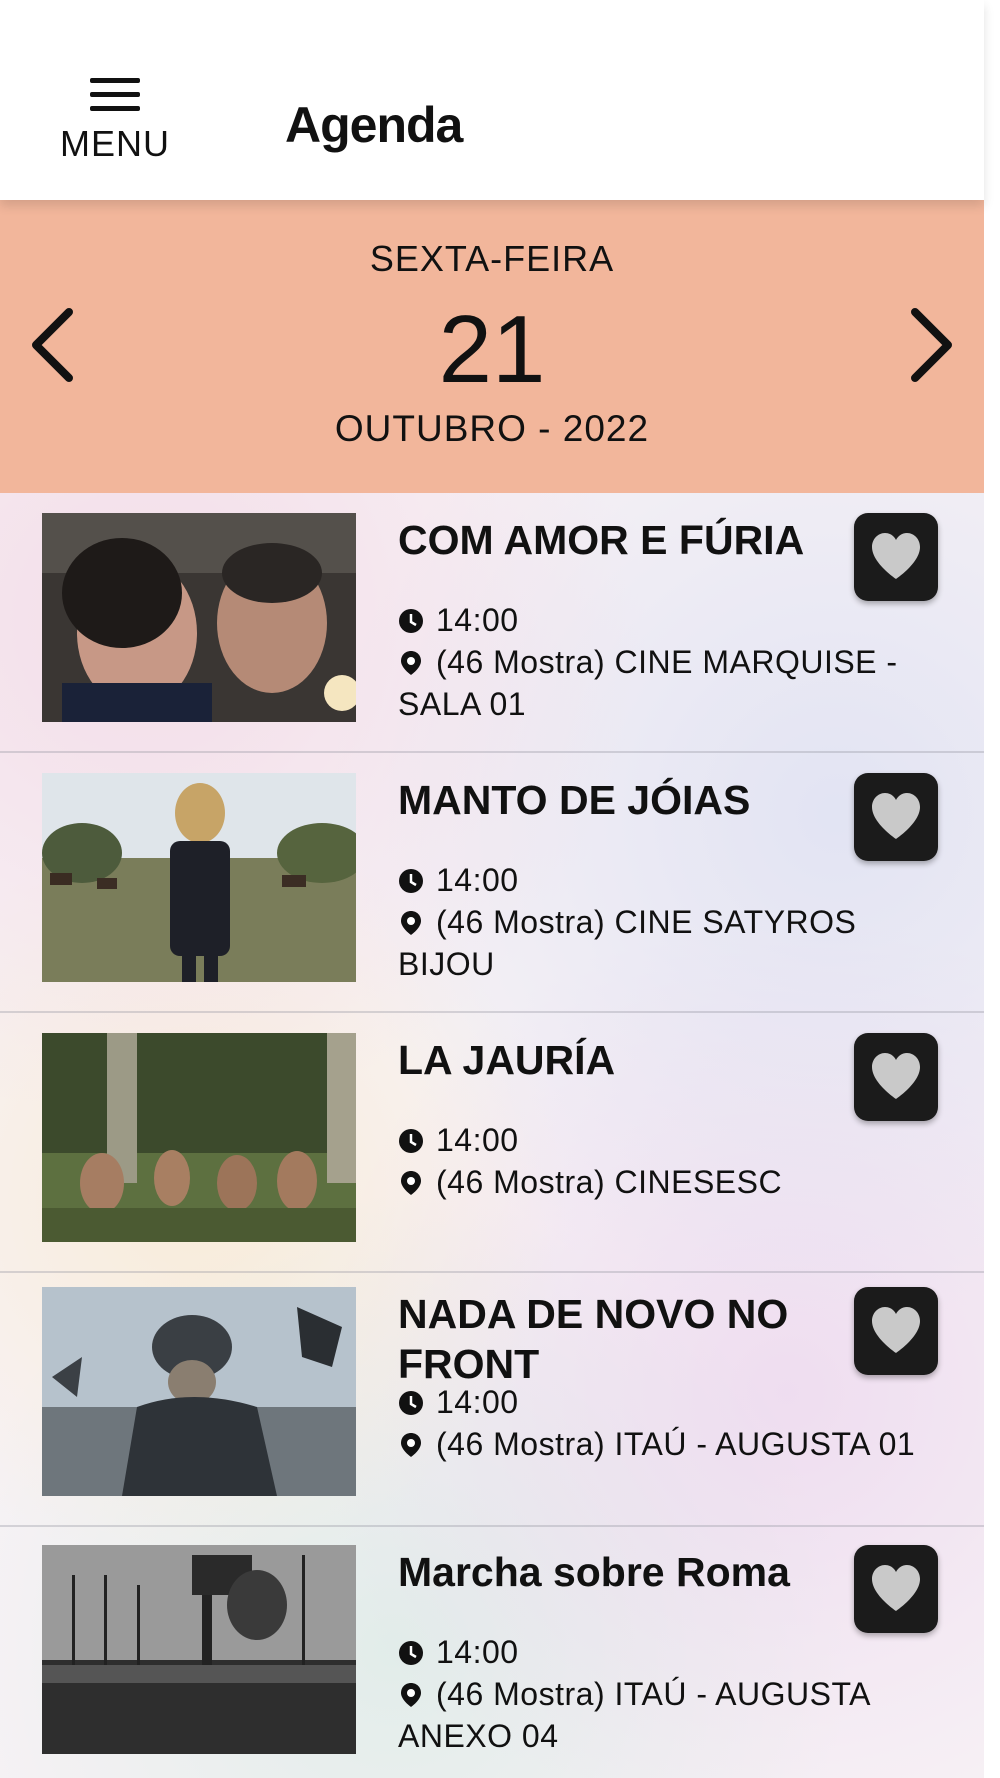  I want to click on menu-button: MENU, so click(115, 125).